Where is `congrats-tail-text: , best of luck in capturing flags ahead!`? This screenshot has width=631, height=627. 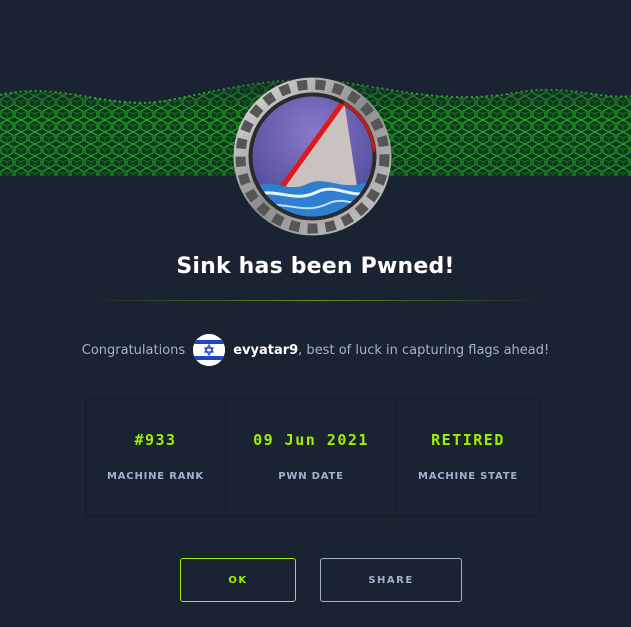 congrats-tail-text: , best of luck in capturing flags ahead! is located at coordinates (424, 350).